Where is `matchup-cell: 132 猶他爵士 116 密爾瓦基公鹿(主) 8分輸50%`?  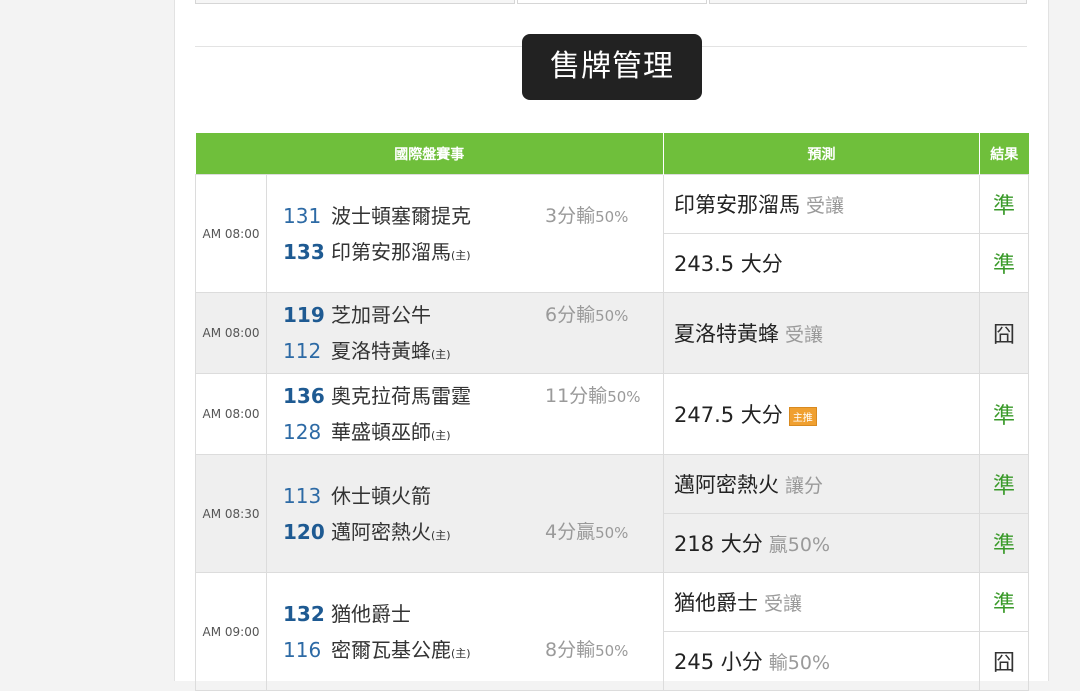 matchup-cell: 132 猶他爵士 116 密爾瓦基公鹿(主) 8分輸50% is located at coordinates (465, 631).